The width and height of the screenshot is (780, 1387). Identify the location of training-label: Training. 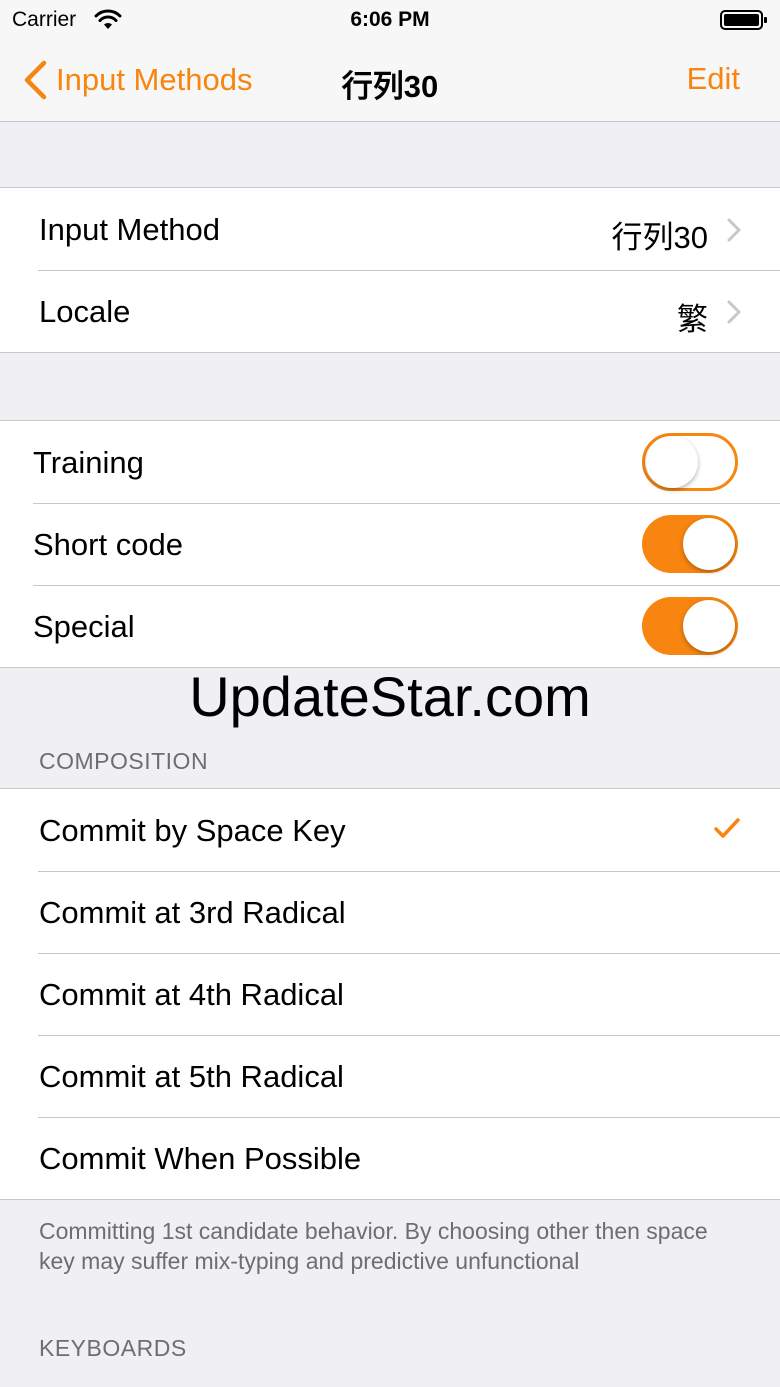
(88, 462).